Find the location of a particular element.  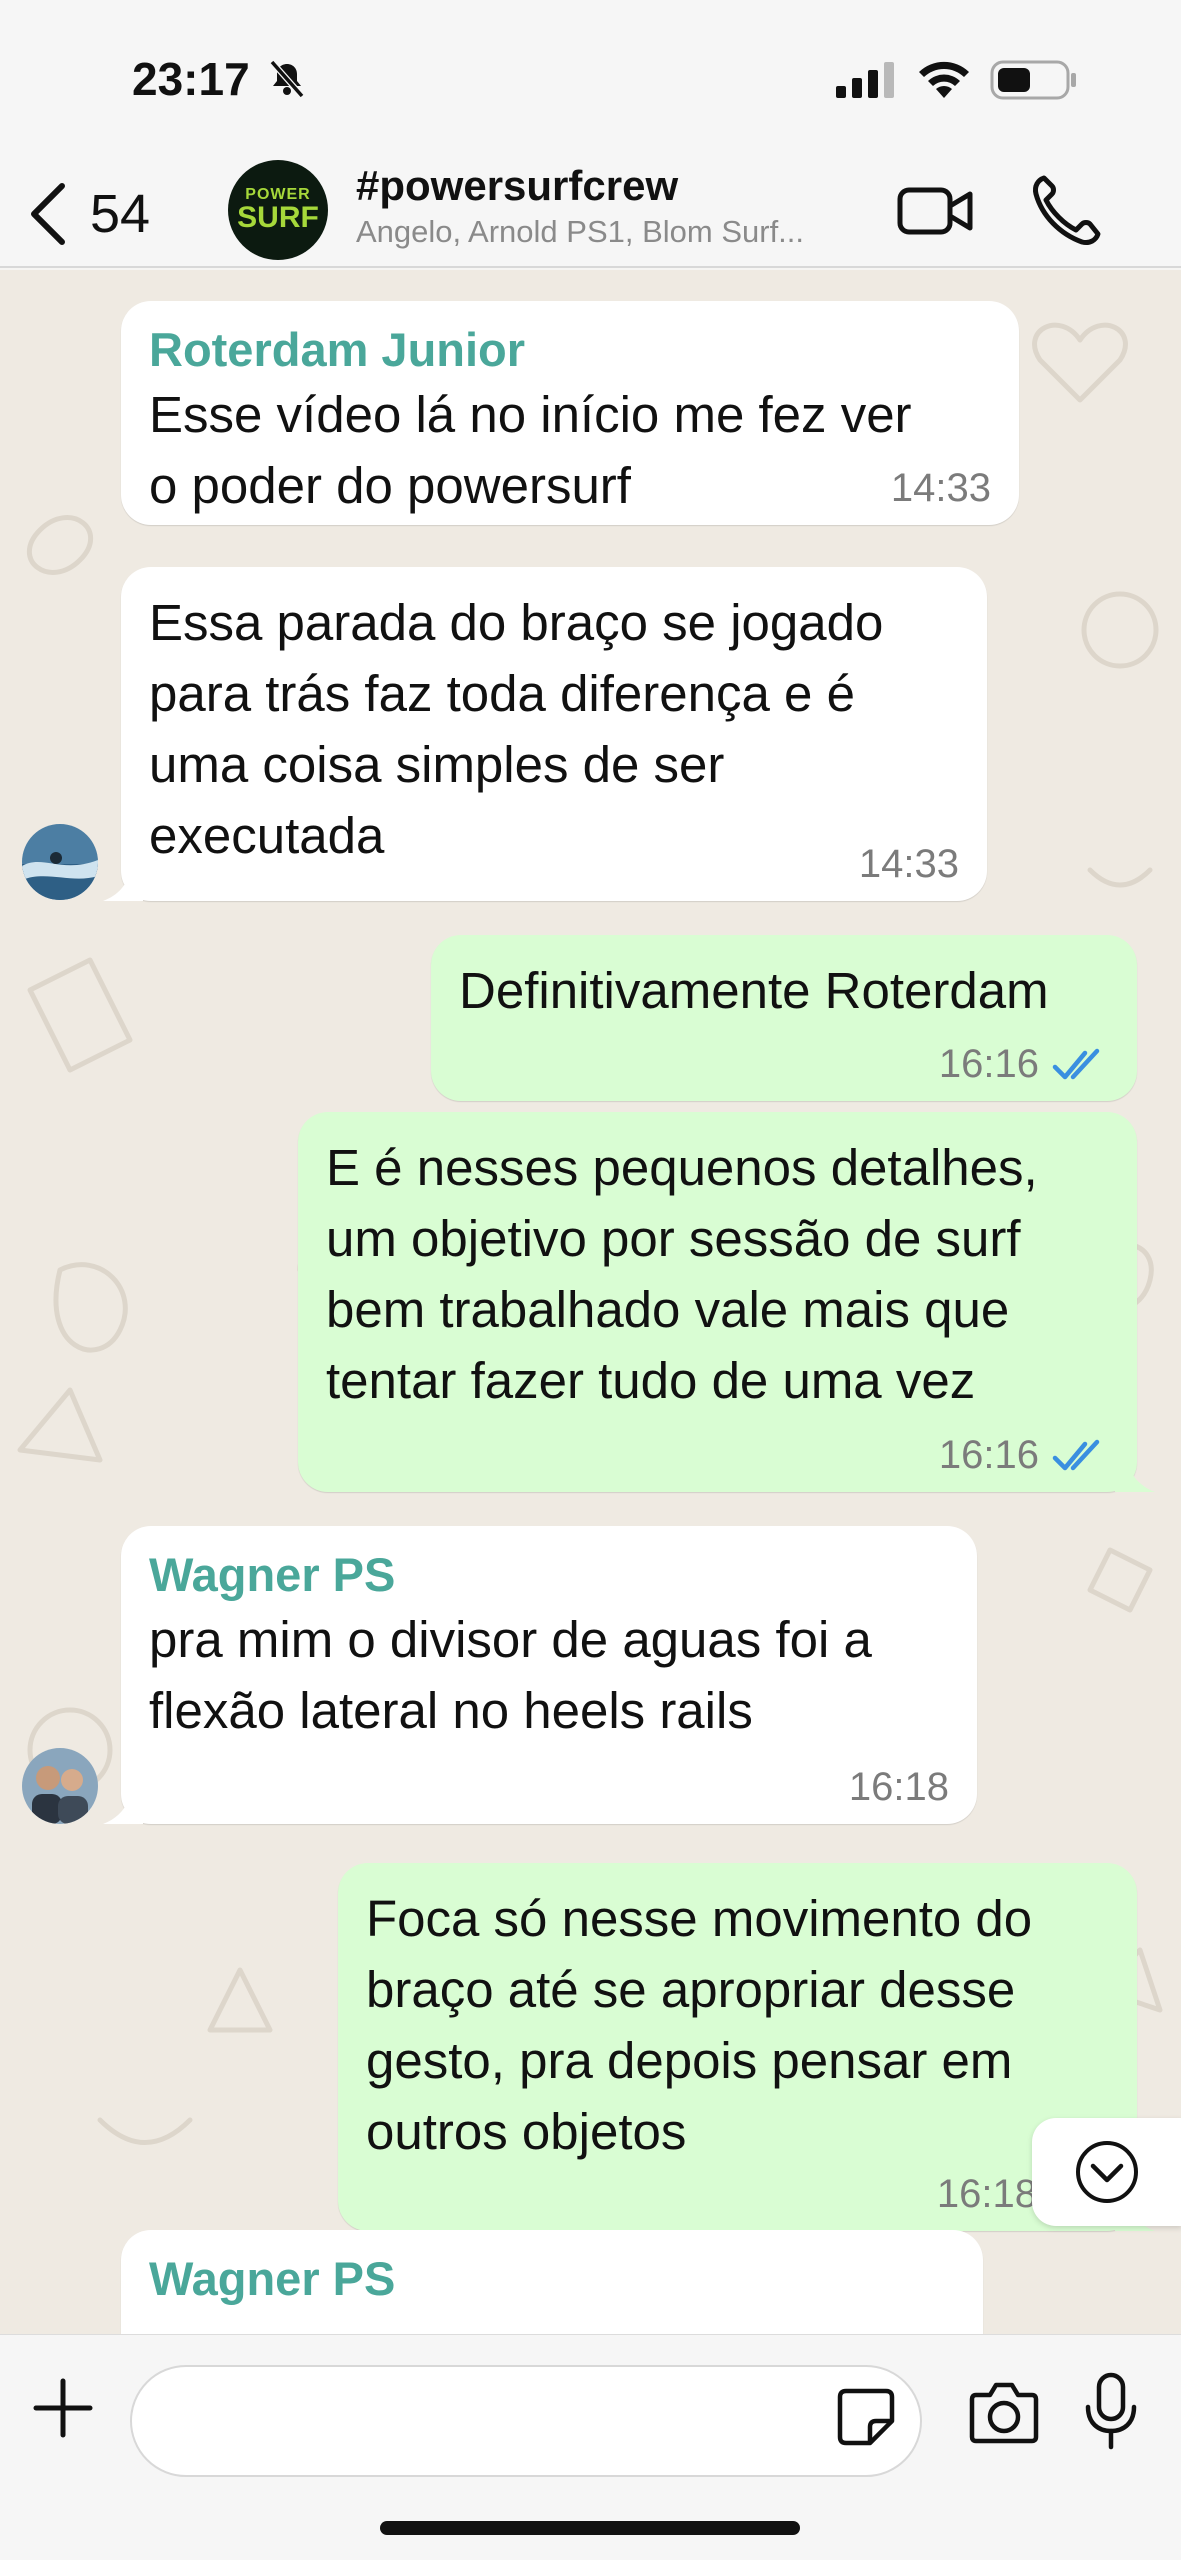

unread-count: 54 is located at coordinates (120, 214).